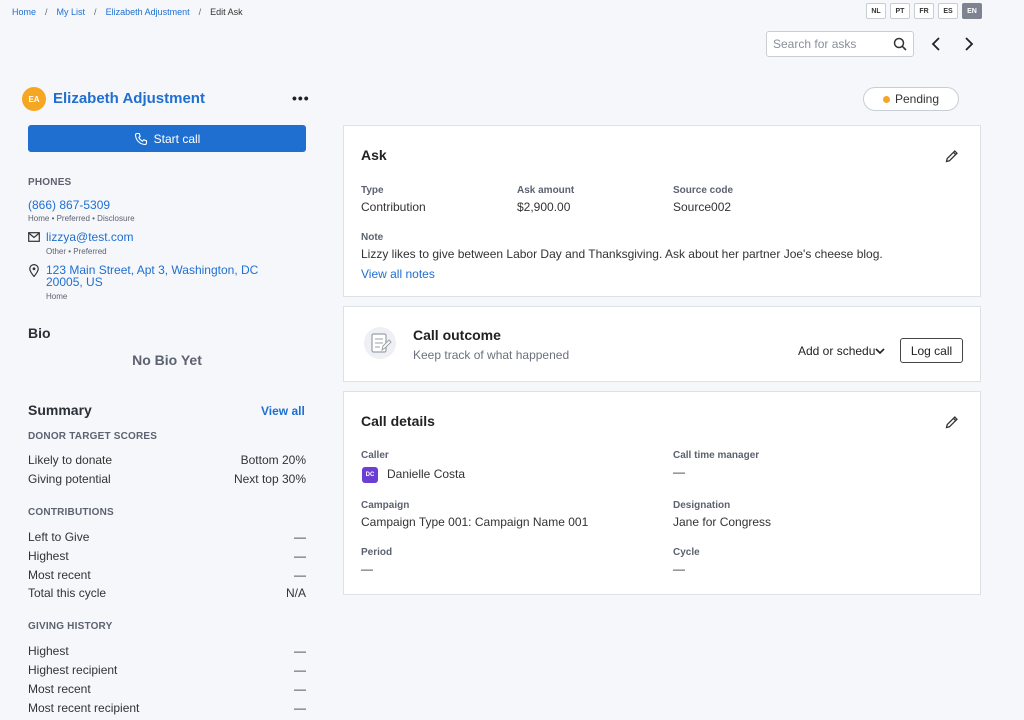 The width and height of the screenshot is (1024, 720). I want to click on summary-row: Most recent recipient —, so click(167, 708).